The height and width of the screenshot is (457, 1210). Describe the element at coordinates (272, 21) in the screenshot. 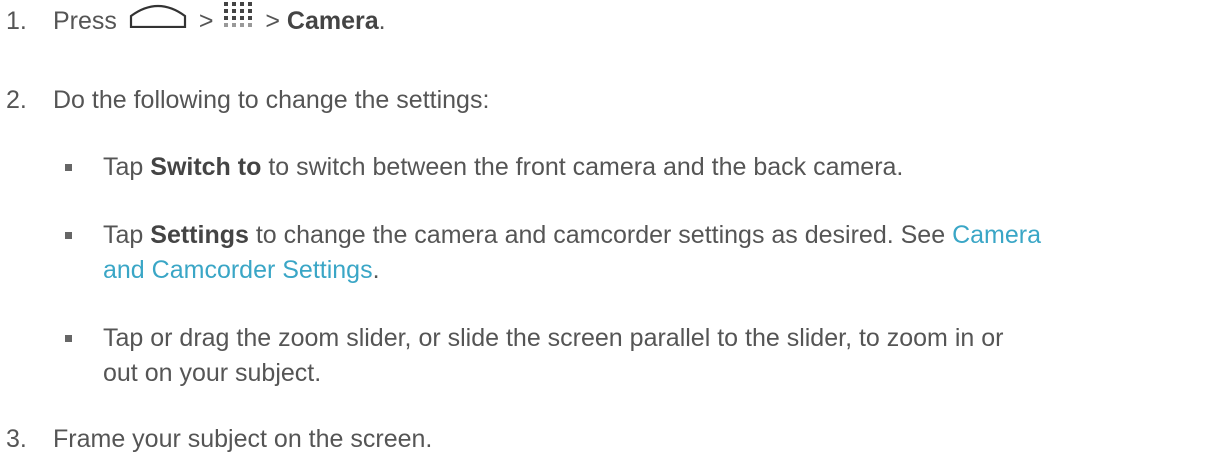

I see `step-1-sep-2: >` at that location.